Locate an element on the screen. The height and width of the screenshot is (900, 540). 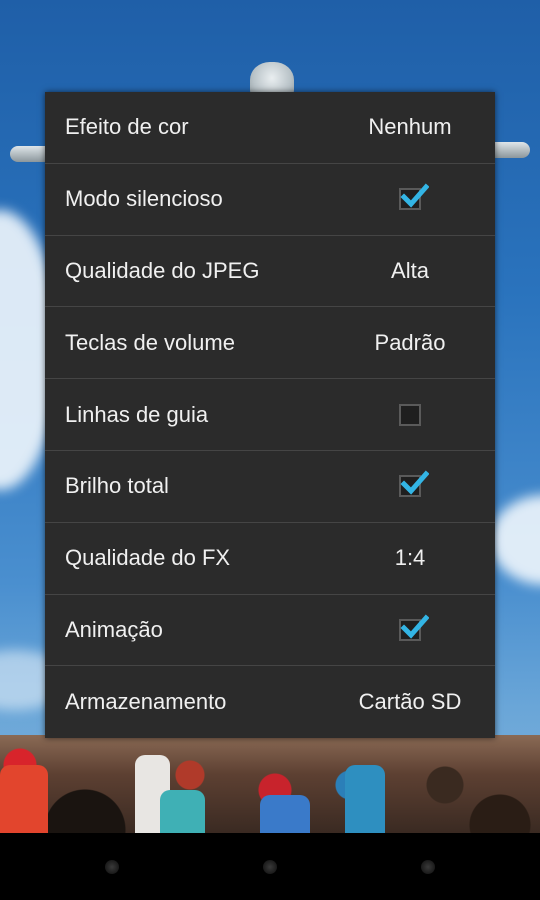
checkbox-unchecked is located at coordinates (410, 414).